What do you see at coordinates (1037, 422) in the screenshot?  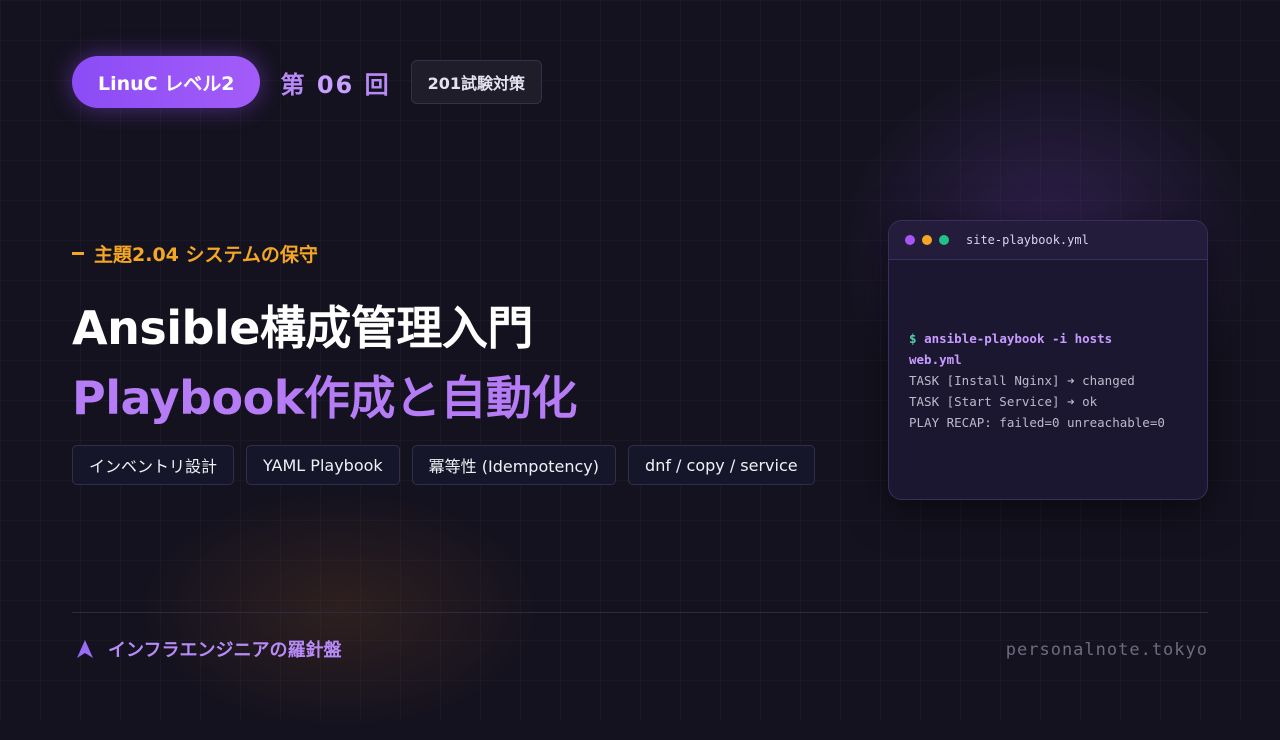 I see `terminal-output-line: PLAY RECAP: failed=0 unreachable=0` at bounding box center [1037, 422].